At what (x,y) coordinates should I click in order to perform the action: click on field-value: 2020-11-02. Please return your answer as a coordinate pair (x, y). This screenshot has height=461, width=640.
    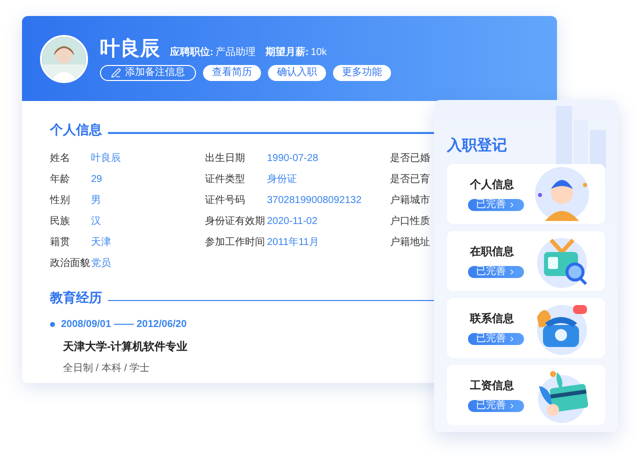
    Looking at the image, I should click on (292, 221).